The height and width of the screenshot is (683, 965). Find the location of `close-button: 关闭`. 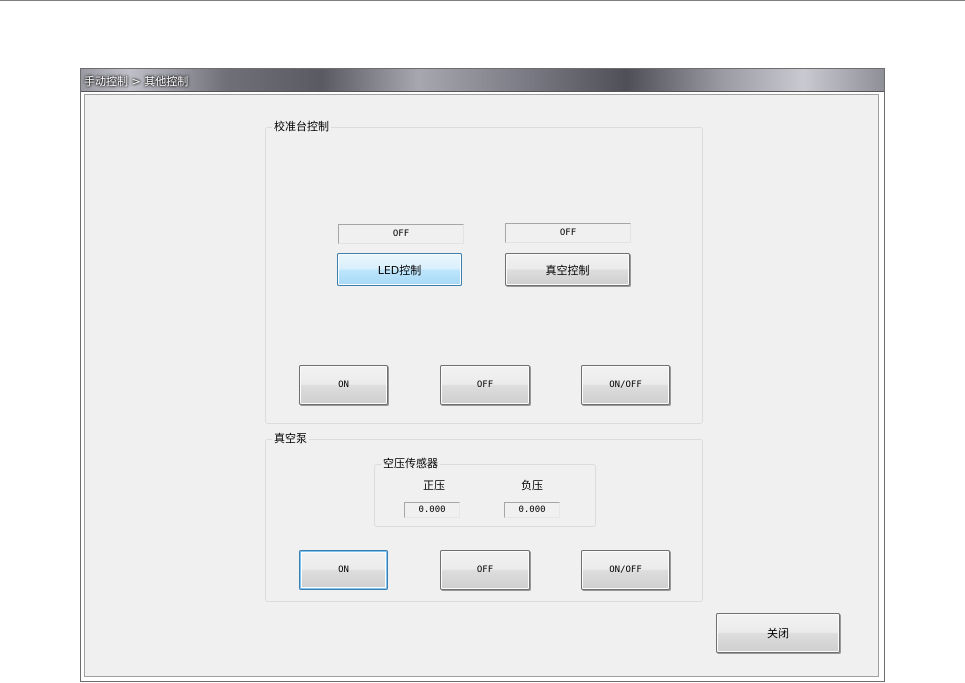

close-button: 关闭 is located at coordinates (778, 633).